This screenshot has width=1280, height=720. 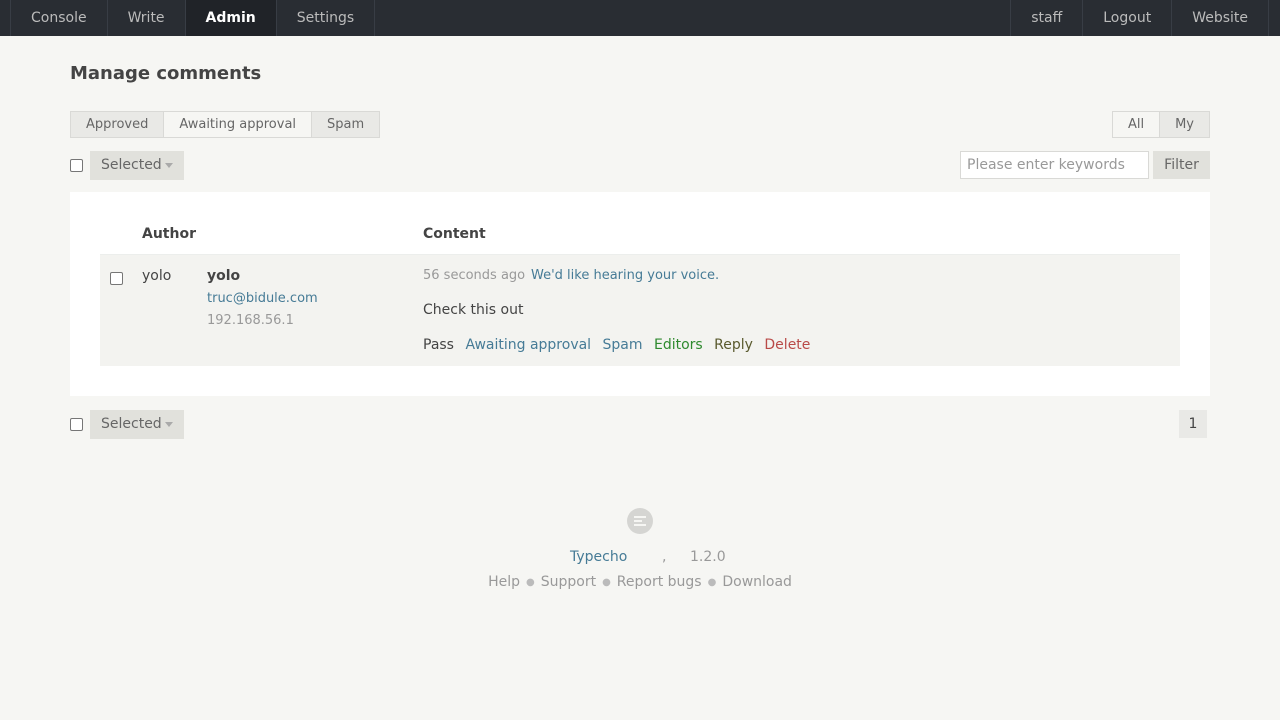 What do you see at coordinates (59, 18) in the screenshot?
I see `nav-console: Console` at bounding box center [59, 18].